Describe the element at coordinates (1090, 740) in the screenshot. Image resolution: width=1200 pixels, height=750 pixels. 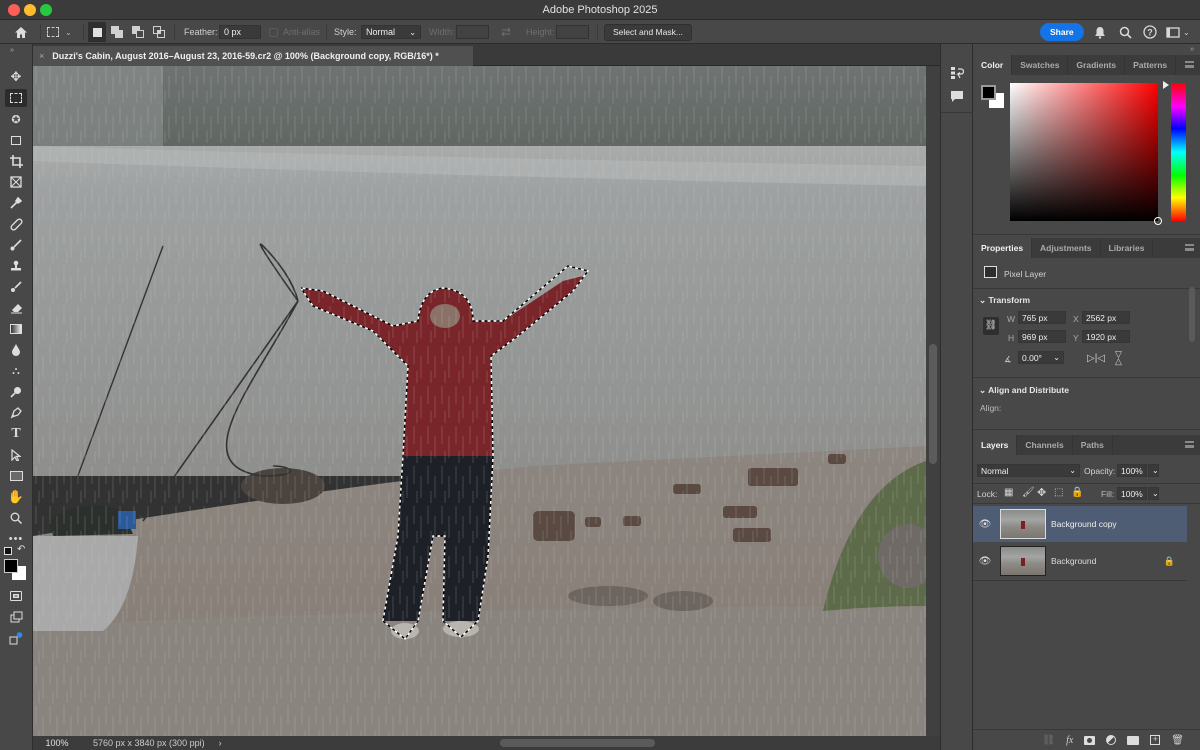
I see `add-mask-icon` at that location.